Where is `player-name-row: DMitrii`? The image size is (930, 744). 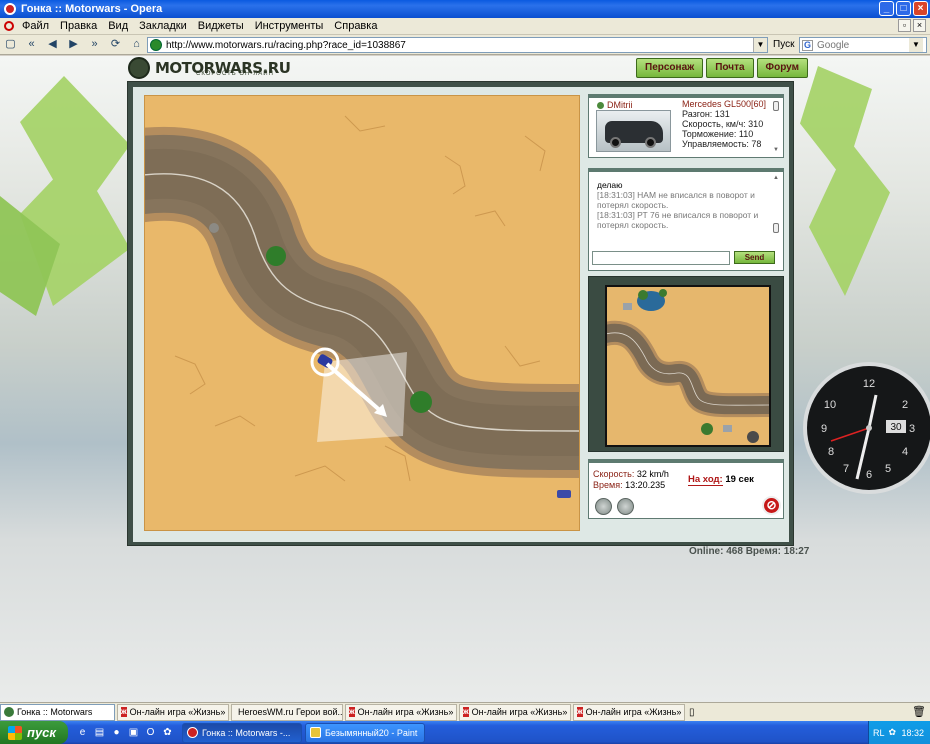
player-name-row: DMitrii is located at coordinates (615, 105).